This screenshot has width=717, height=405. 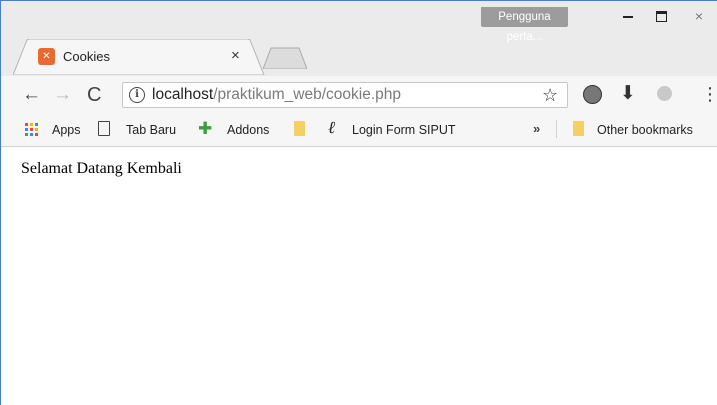 What do you see at coordinates (664, 93) in the screenshot?
I see `globe-extension-icon` at bounding box center [664, 93].